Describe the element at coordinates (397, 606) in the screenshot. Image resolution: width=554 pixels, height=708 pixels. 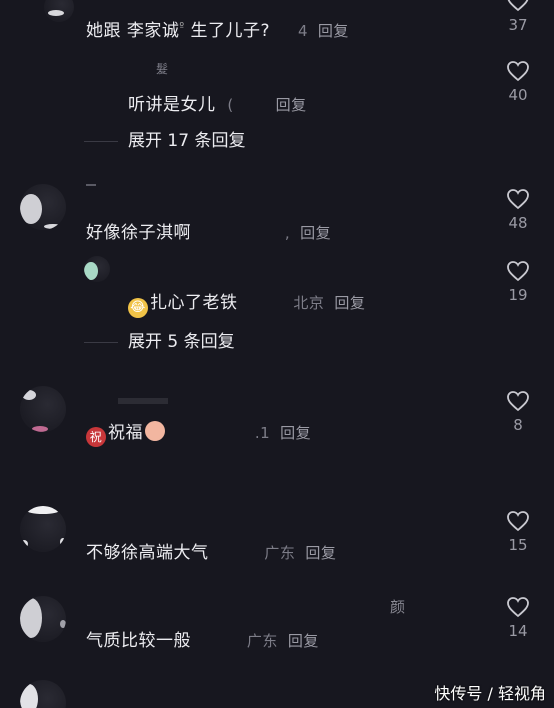
I see `username: 颜` at that location.